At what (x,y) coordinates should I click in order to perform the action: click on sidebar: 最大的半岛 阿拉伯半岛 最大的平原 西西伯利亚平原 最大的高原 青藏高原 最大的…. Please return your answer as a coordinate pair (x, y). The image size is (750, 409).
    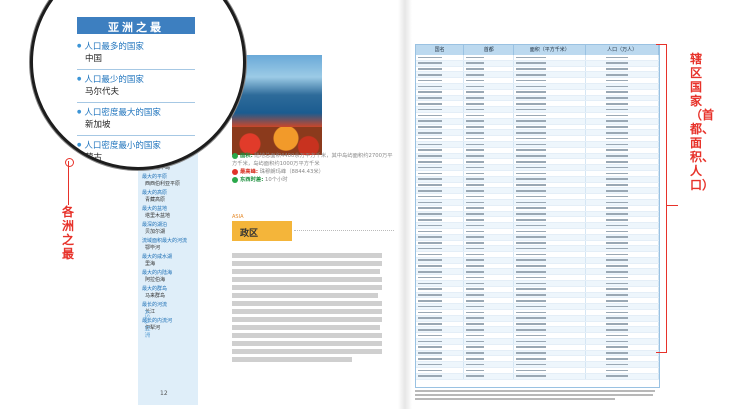
    Looking at the image, I should click on (168, 277).